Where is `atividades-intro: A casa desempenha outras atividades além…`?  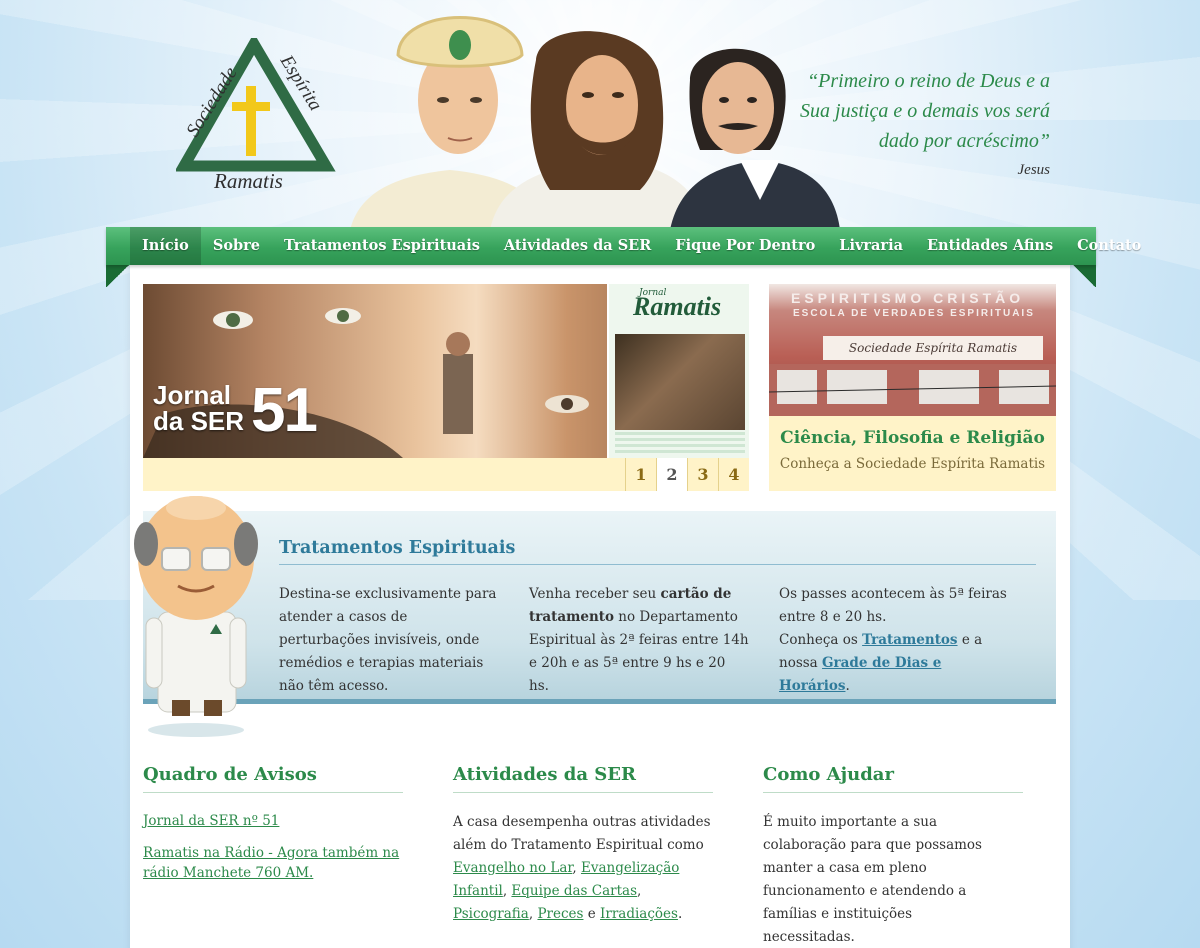 atividades-intro: A casa desempenha outras atividades além… is located at coordinates (582, 833).